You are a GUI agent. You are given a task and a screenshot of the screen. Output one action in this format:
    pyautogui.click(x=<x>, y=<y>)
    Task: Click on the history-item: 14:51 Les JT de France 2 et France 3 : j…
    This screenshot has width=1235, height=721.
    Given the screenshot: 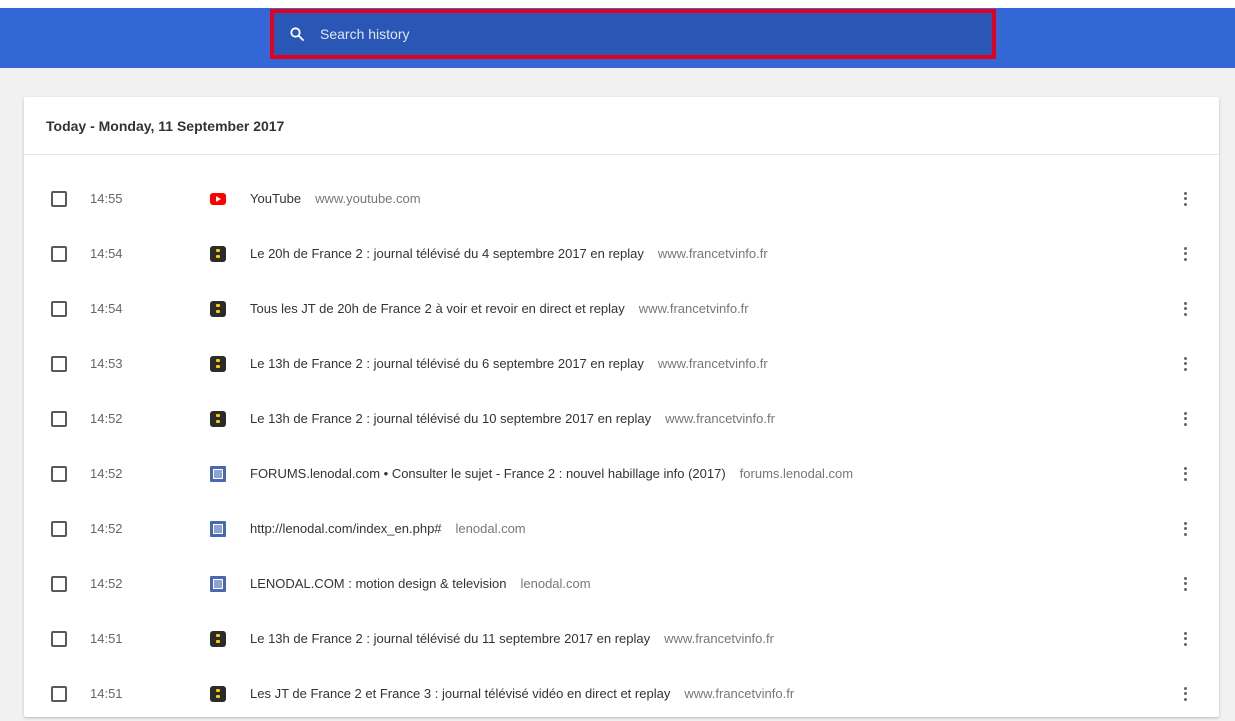 What is the action you would take?
    pyautogui.click(x=621, y=693)
    